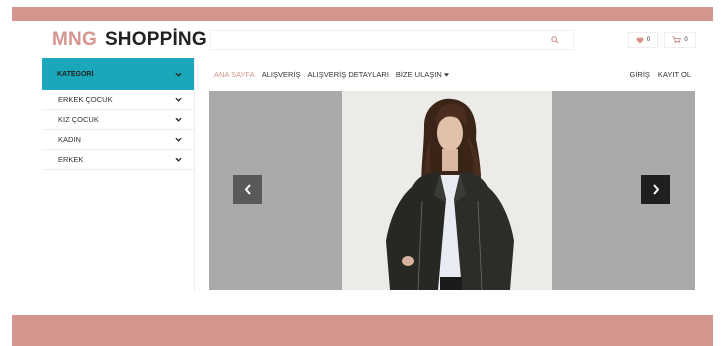 This screenshot has width=721, height=346. What do you see at coordinates (74, 39) in the screenshot?
I see `logo-mng: MNG` at bounding box center [74, 39].